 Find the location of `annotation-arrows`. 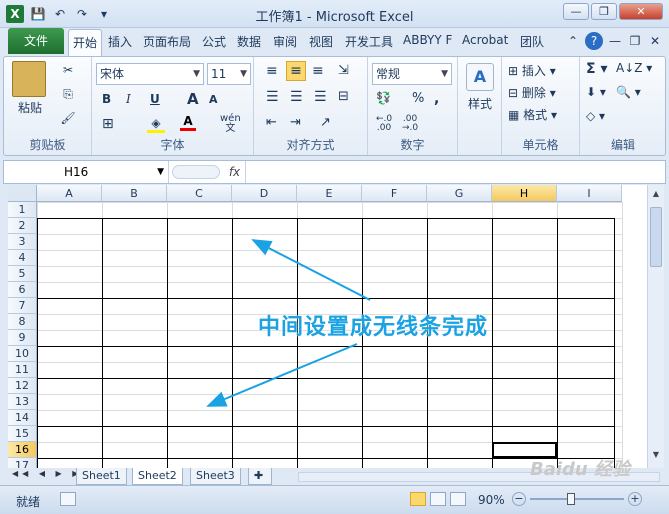

annotation-arrows is located at coordinates (288, 323).